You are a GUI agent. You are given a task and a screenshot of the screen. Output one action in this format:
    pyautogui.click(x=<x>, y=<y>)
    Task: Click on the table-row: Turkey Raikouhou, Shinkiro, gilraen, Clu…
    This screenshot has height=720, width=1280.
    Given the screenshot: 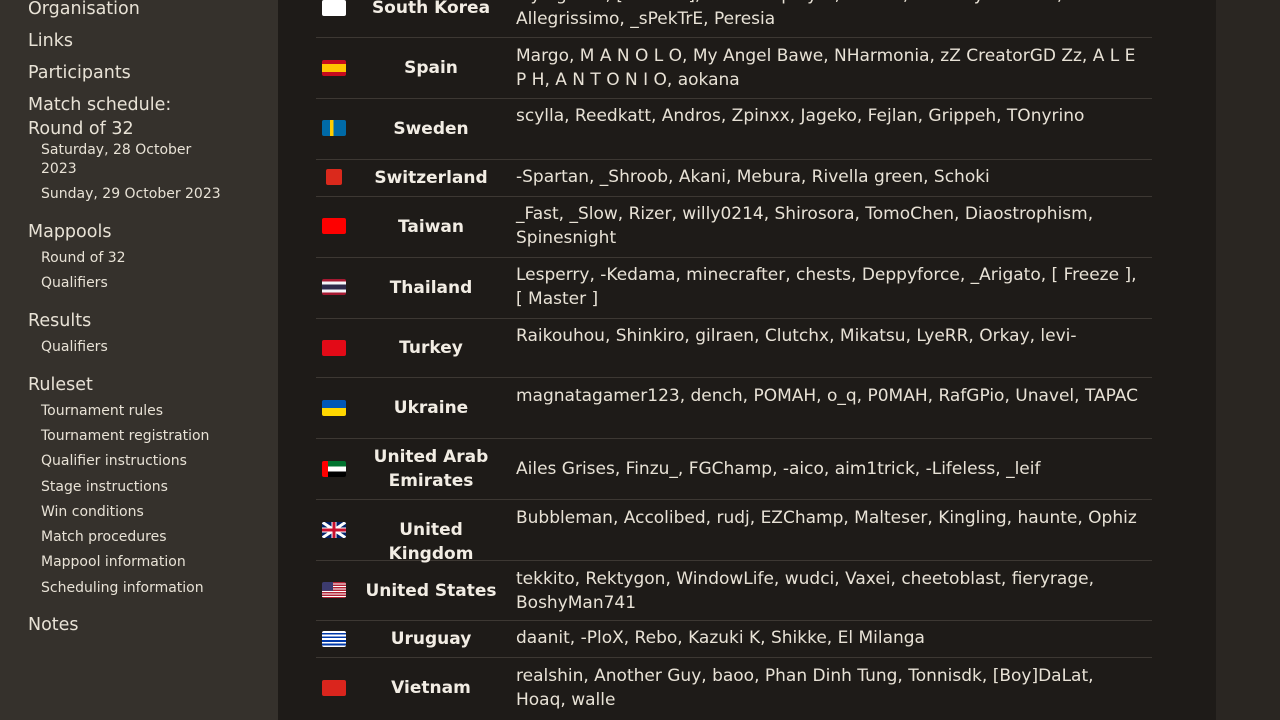 What is the action you would take?
    pyautogui.click(x=734, y=348)
    